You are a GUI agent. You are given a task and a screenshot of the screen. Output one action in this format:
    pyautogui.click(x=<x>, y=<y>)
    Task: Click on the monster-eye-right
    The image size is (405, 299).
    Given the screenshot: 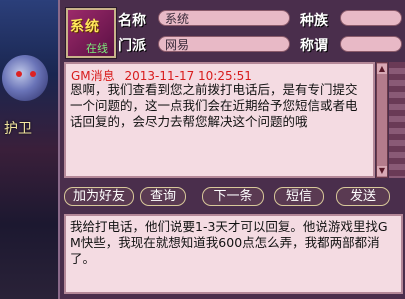 What is the action you would take?
    pyautogui.click(x=33, y=74)
    